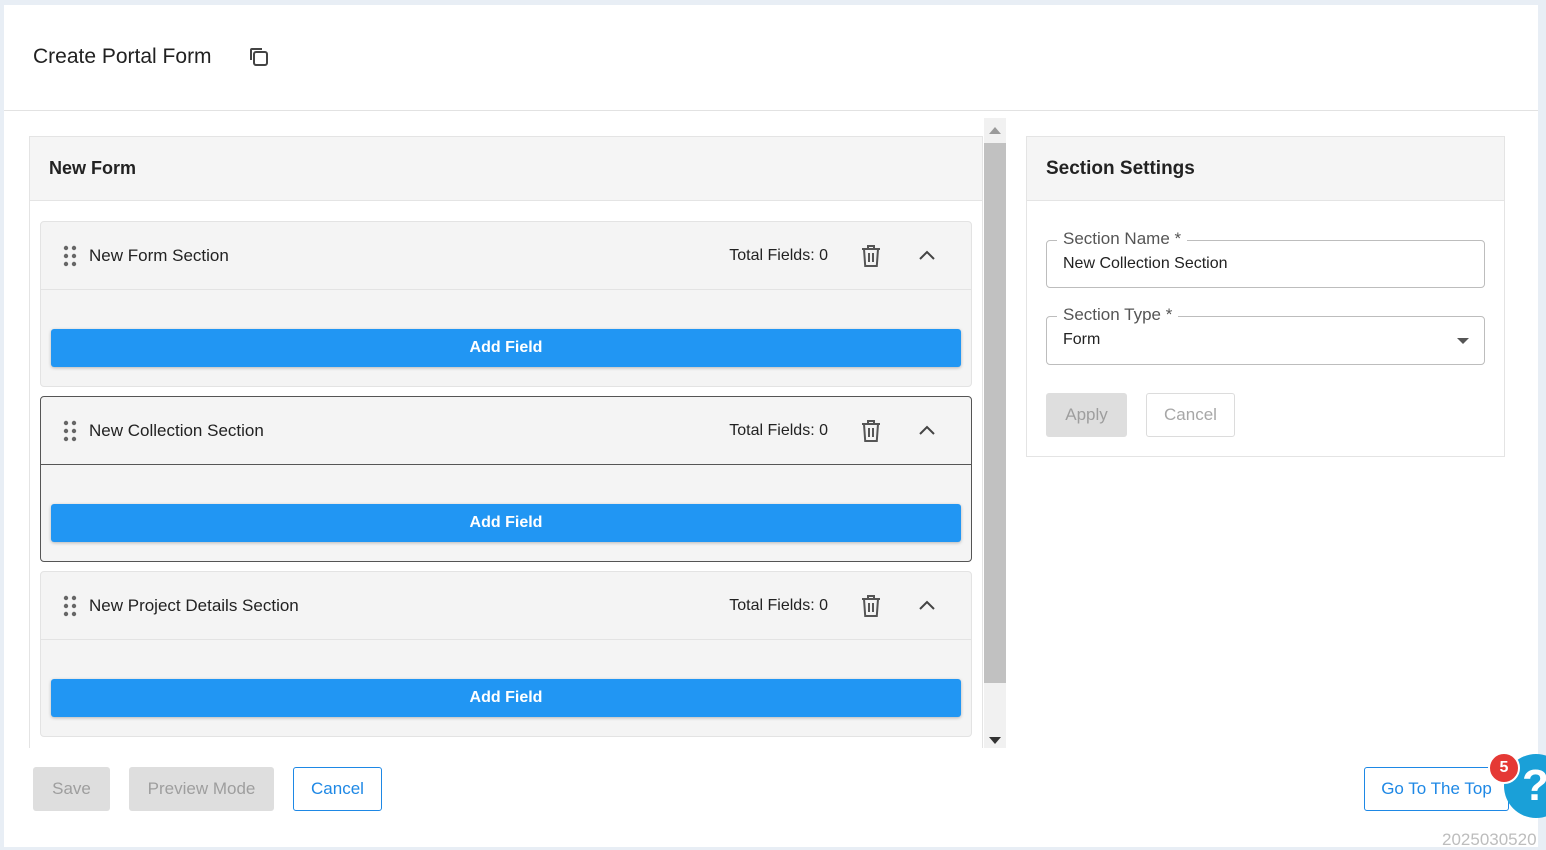 This screenshot has height=850, width=1546. What do you see at coordinates (771, 58) in the screenshot?
I see `page-header: Create Portal Form` at bounding box center [771, 58].